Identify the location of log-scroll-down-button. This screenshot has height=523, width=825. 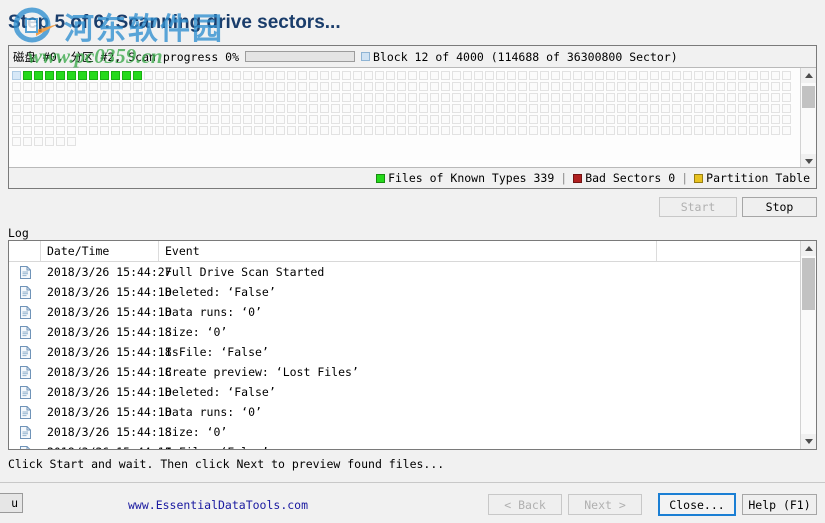
(808, 441).